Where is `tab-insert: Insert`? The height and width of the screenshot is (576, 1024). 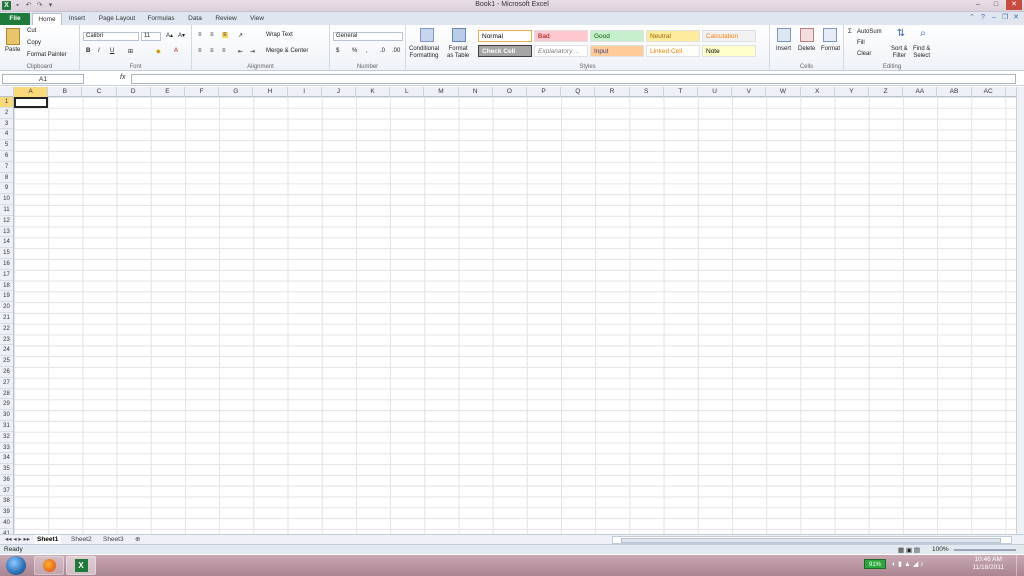
tab-insert: Insert is located at coordinates (77, 19).